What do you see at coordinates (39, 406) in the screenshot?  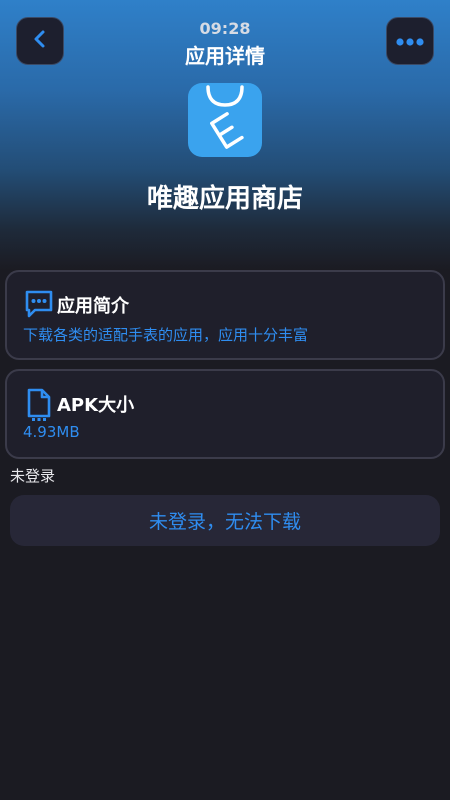 I see `file-icon` at bounding box center [39, 406].